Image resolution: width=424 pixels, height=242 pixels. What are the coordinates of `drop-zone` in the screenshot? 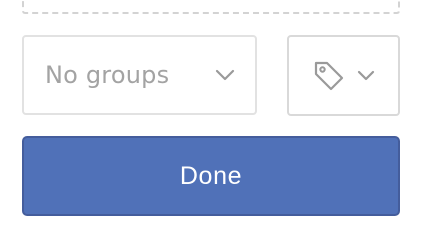 It's located at (211, 7).